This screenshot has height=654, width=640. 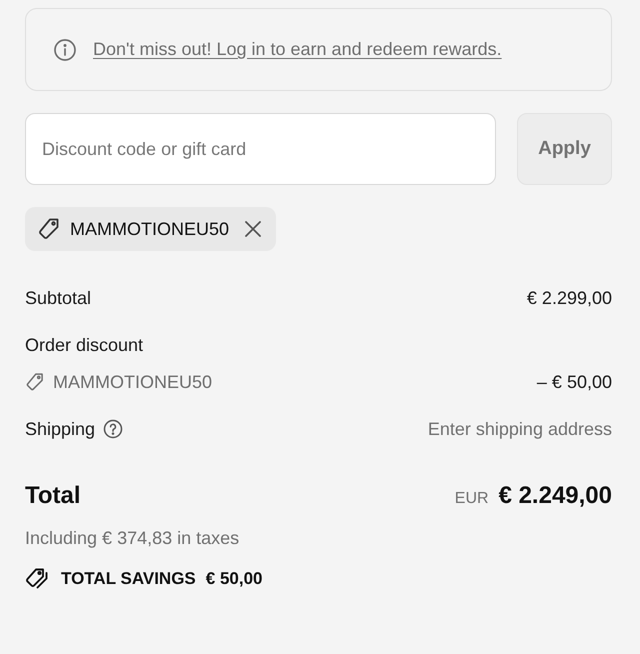 I want to click on discount-code-field: Discount code or gift card, so click(x=260, y=149).